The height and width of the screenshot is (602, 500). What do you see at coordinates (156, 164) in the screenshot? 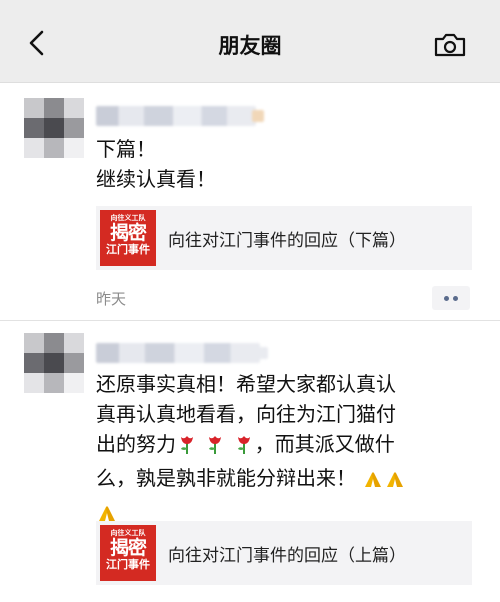
I see `post-text: 下篇！ 继续认真看！` at bounding box center [156, 164].